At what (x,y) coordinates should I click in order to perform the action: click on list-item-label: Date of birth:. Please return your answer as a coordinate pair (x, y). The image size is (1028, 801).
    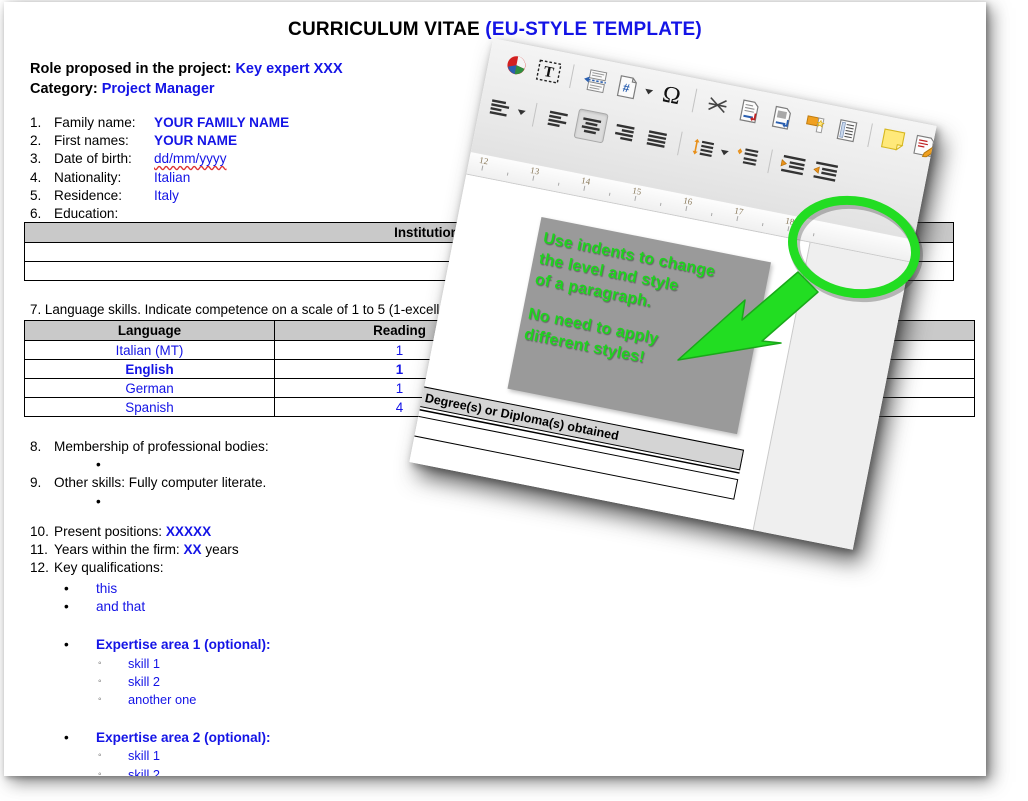
    Looking at the image, I should click on (93, 159).